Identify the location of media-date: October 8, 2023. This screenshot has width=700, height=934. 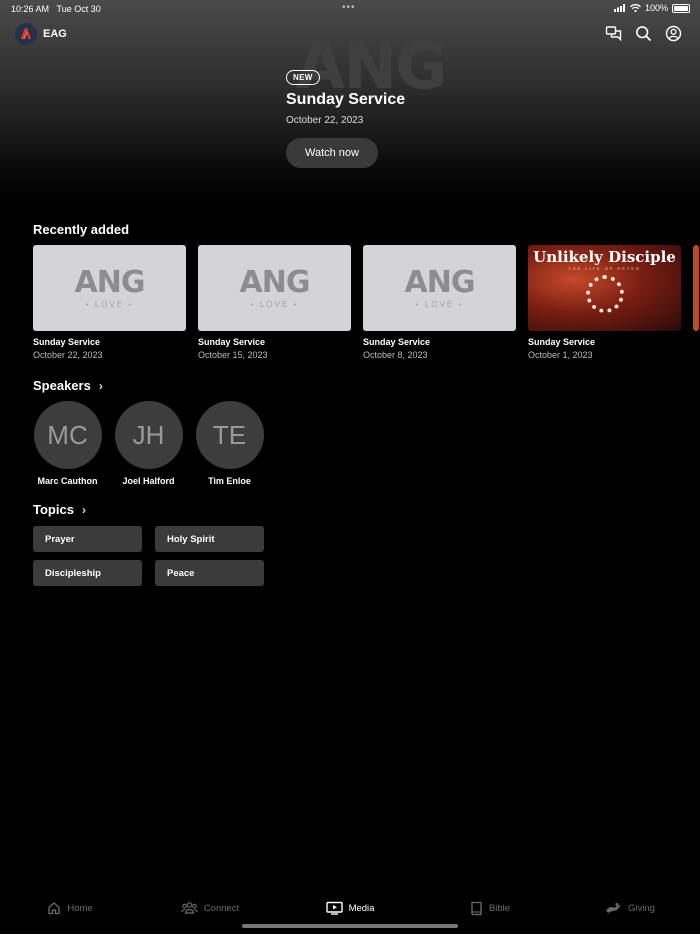
(395, 355).